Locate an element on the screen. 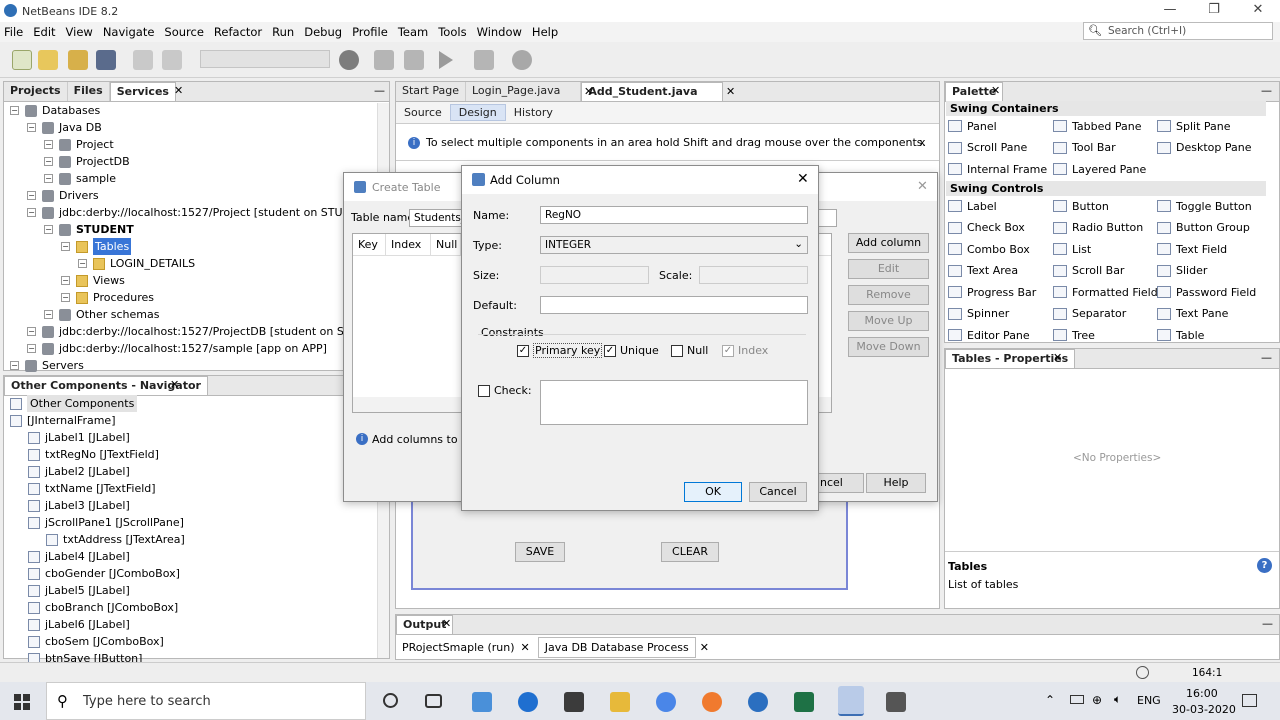  check-textarea is located at coordinates (674, 402).